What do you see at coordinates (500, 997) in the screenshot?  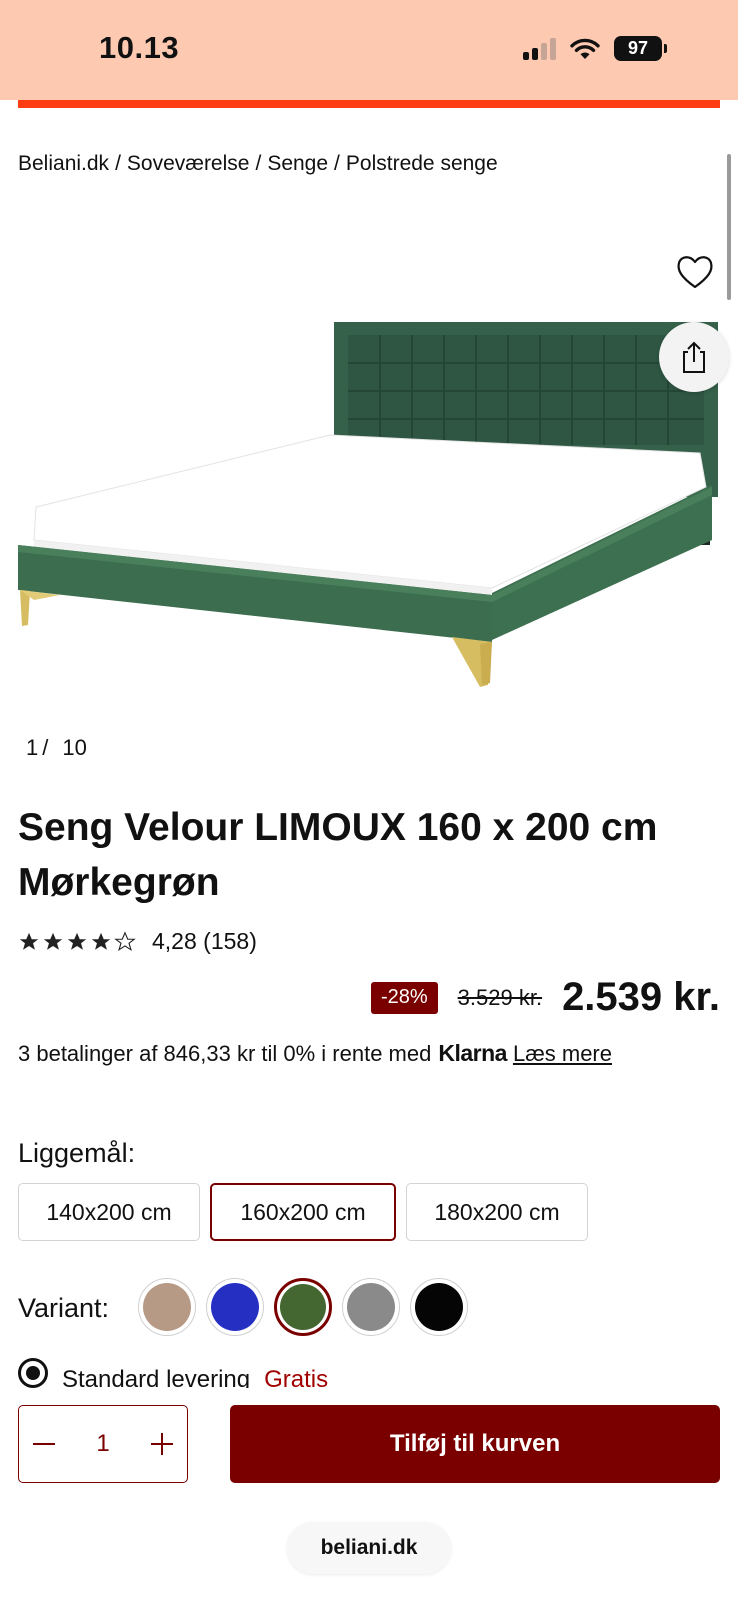 I see `old-price: 3.529 kr.` at bounding box center [500, 997].